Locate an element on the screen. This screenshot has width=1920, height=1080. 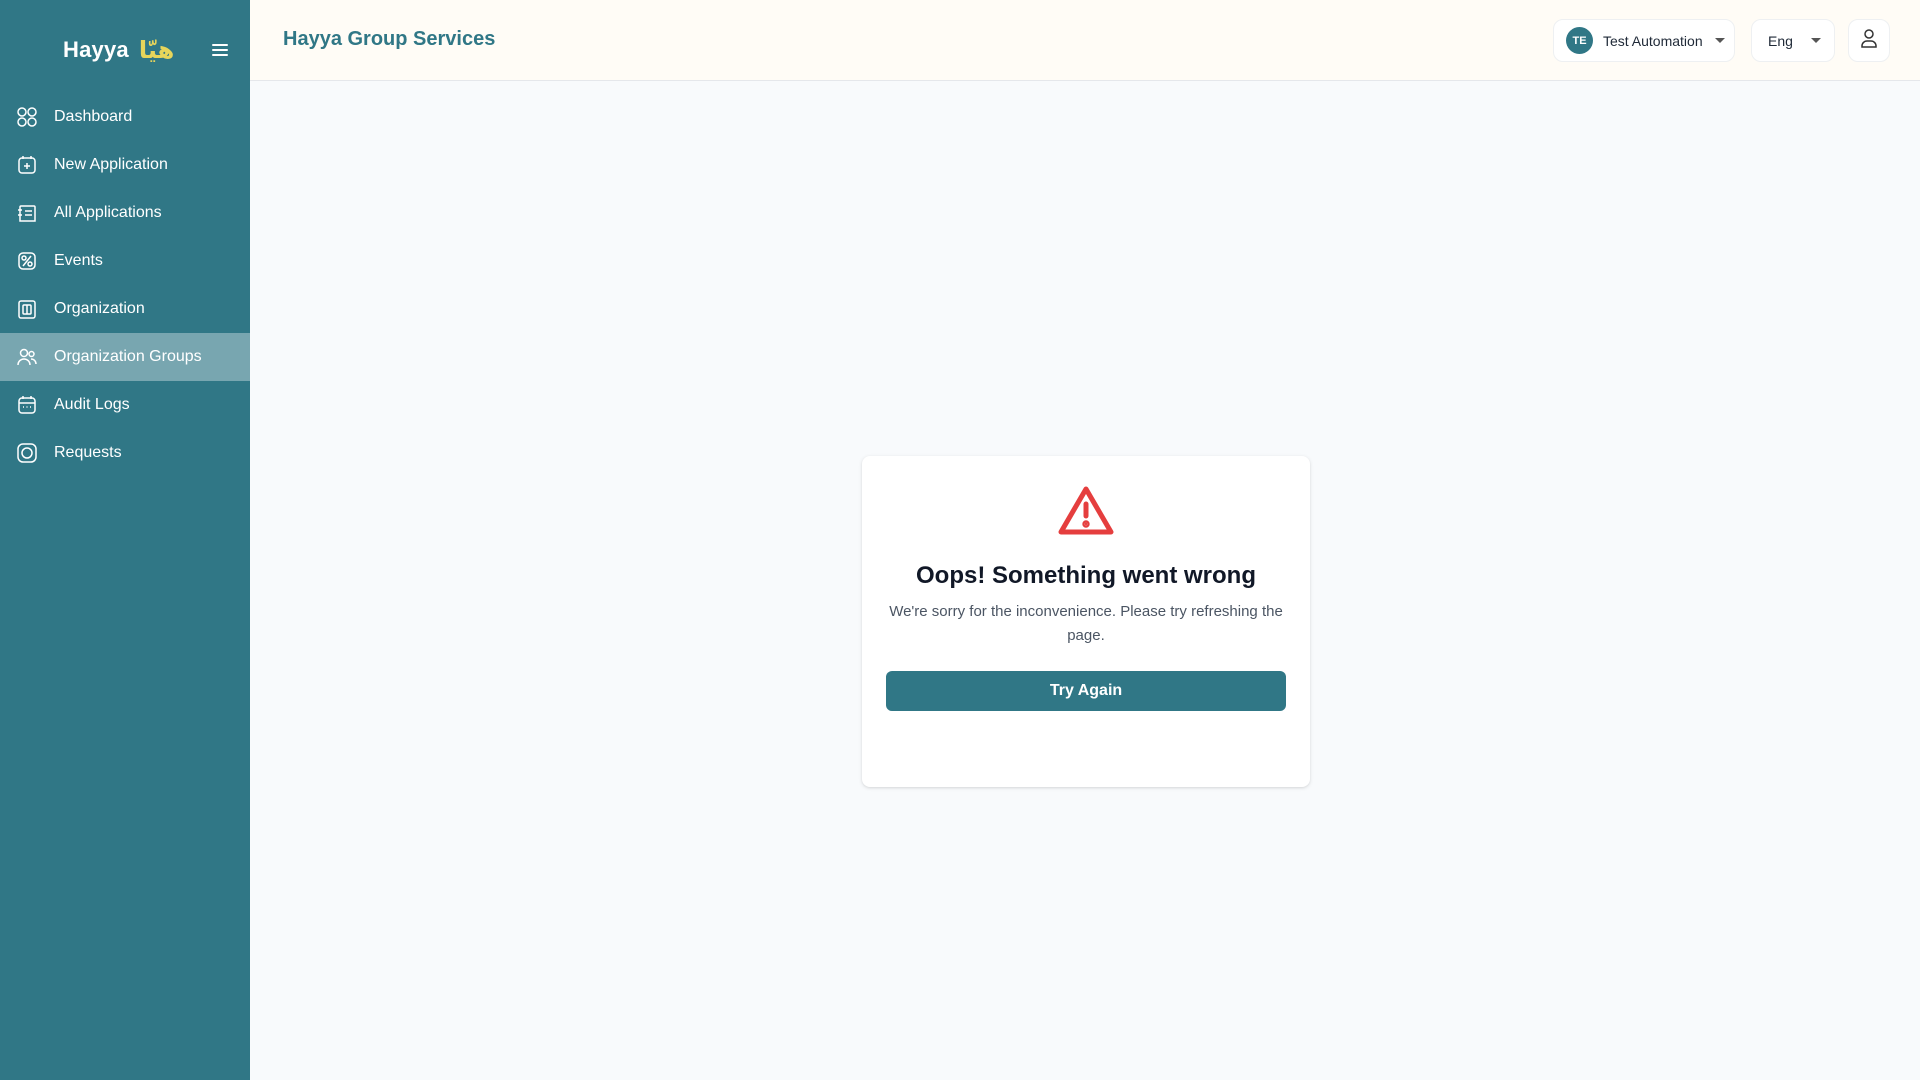
sidebar-item-label: All Applications is located at coordinates (108, 212).